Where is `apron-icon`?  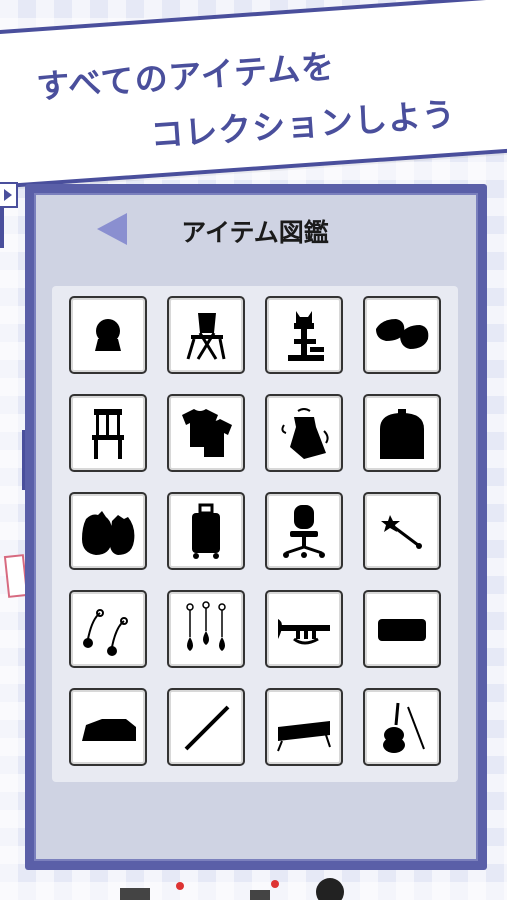 apron-icon is located at coordinates (305, 433).